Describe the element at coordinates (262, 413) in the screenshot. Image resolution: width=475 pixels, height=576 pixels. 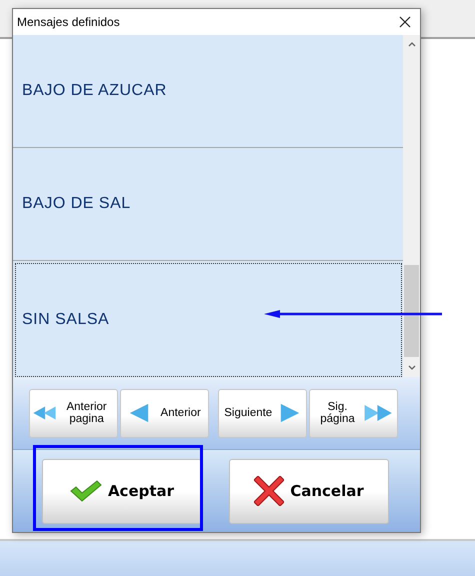
I see `nav-button: Siguiente` at that location.